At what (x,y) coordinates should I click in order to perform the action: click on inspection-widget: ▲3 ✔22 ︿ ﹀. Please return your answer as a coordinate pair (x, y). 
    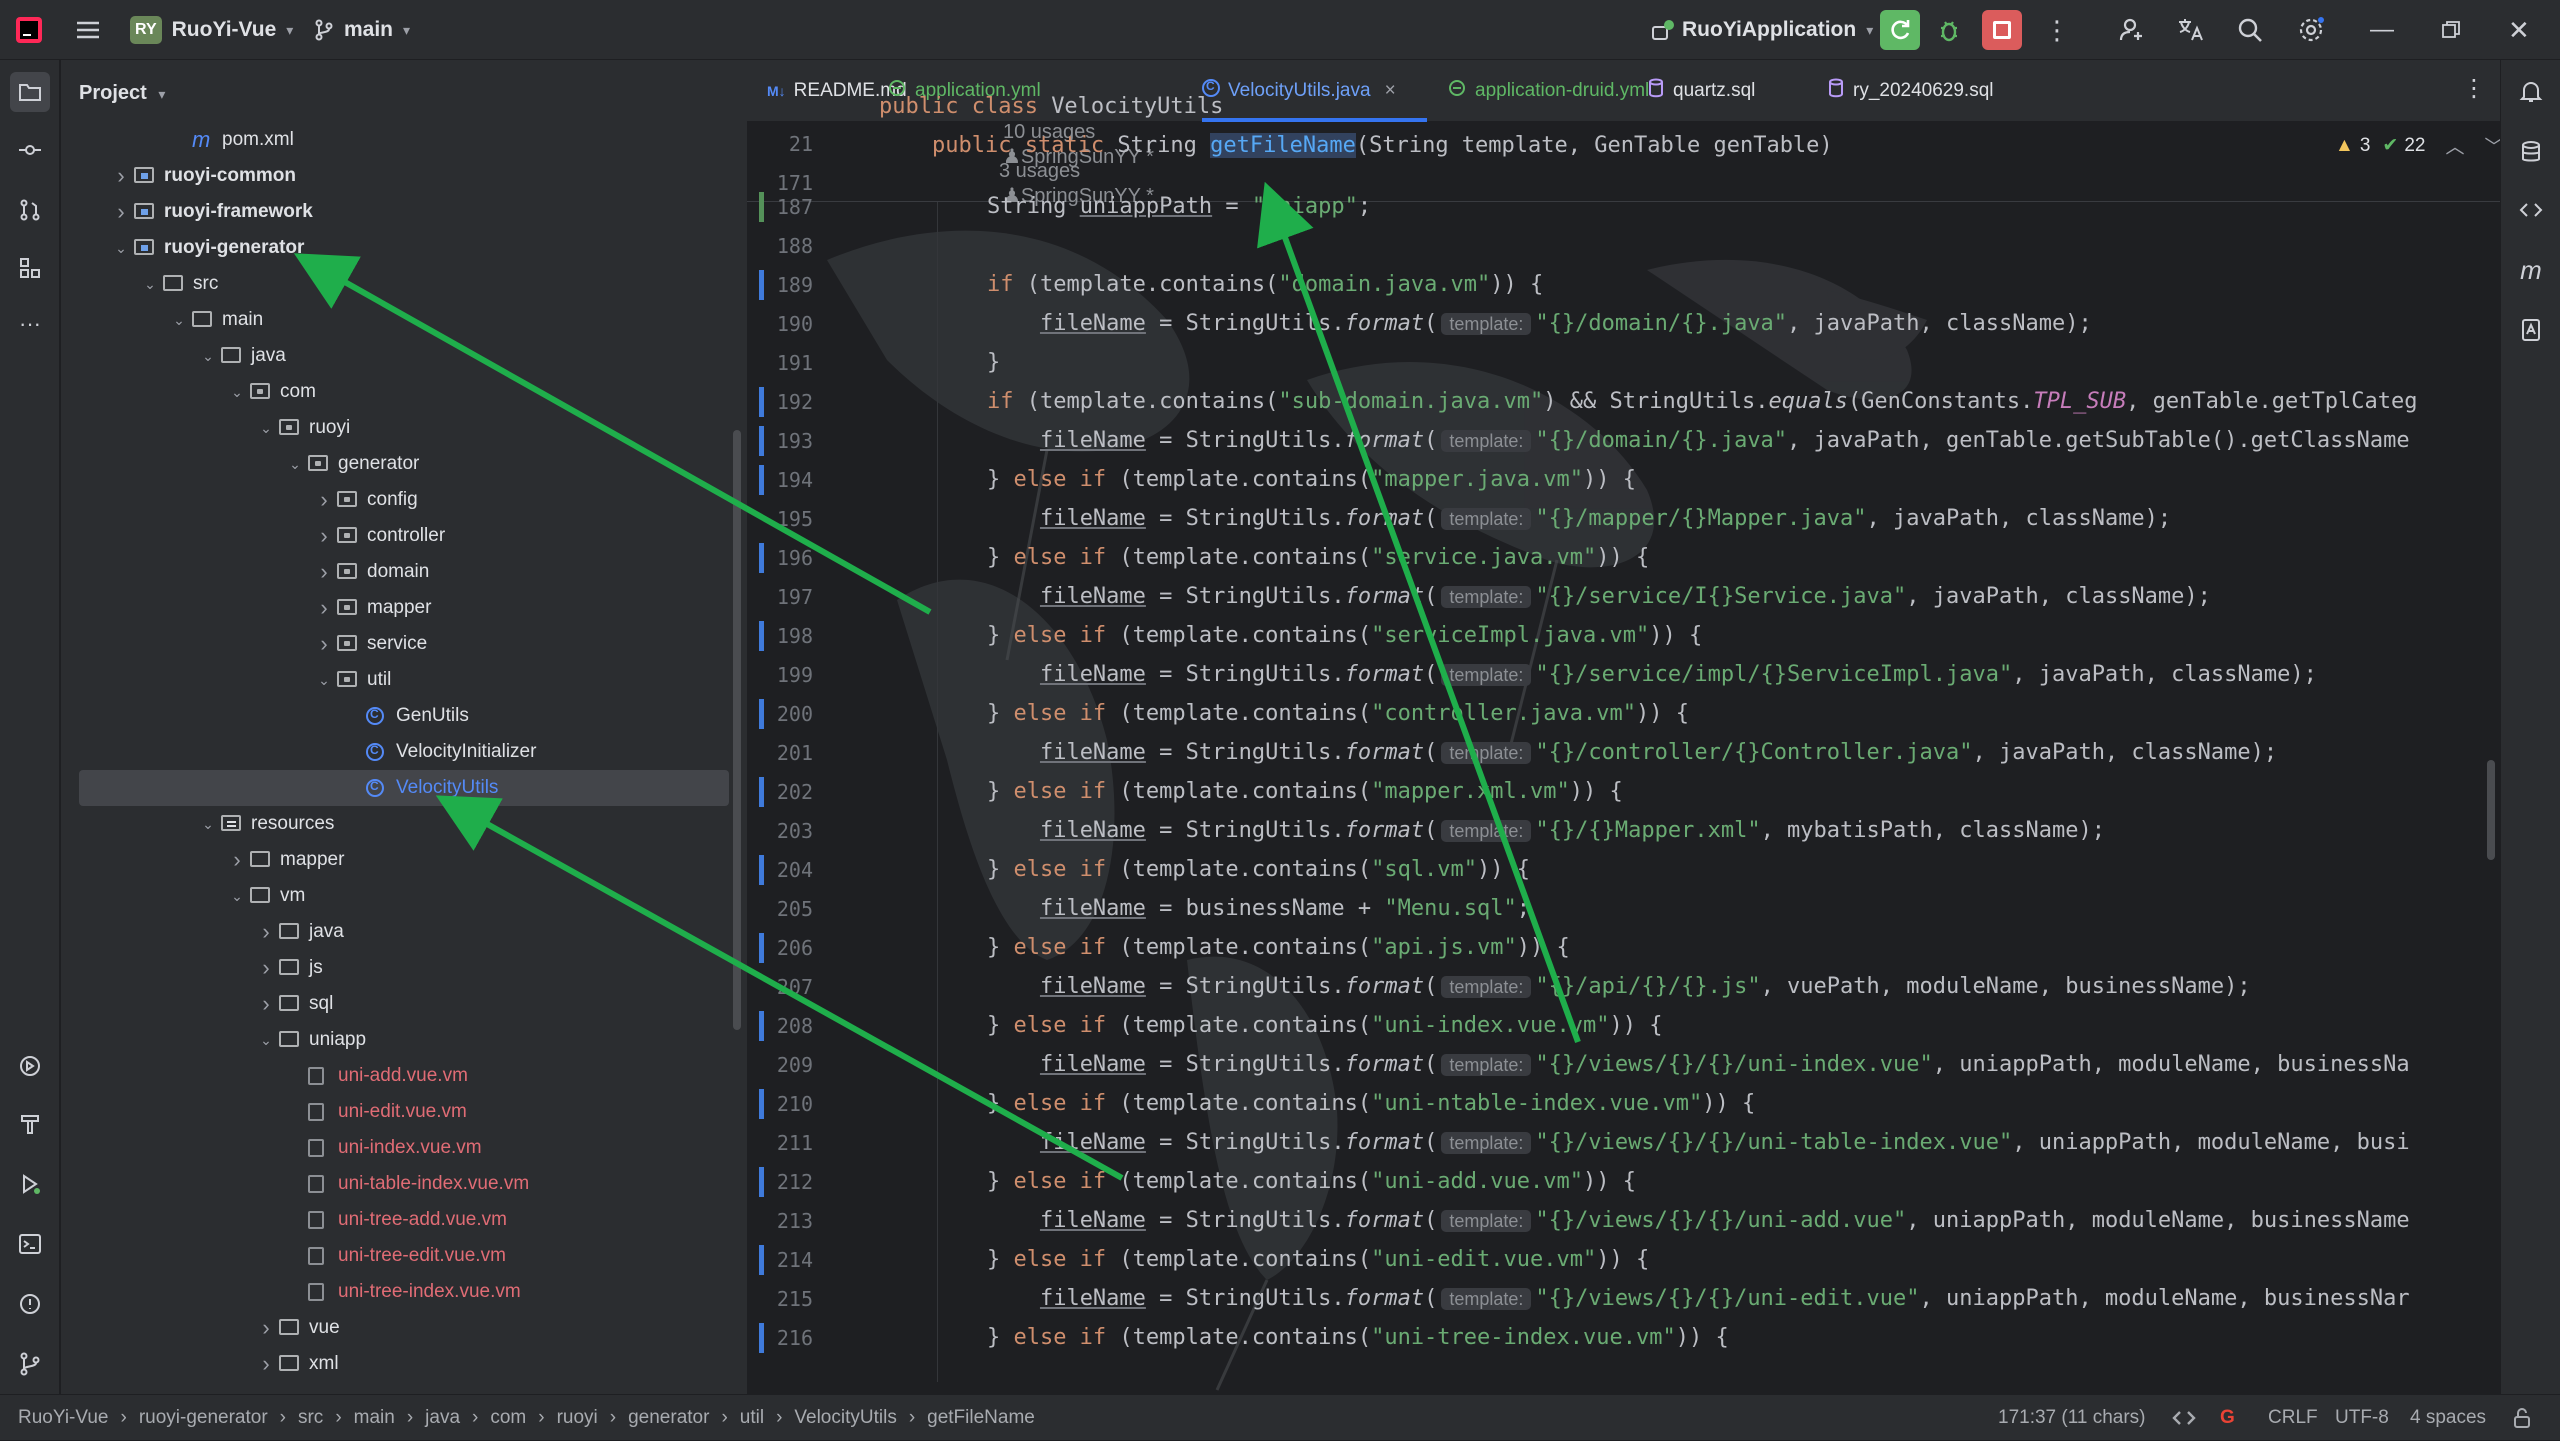
    Looking at the image, I should click on (2417, 145).